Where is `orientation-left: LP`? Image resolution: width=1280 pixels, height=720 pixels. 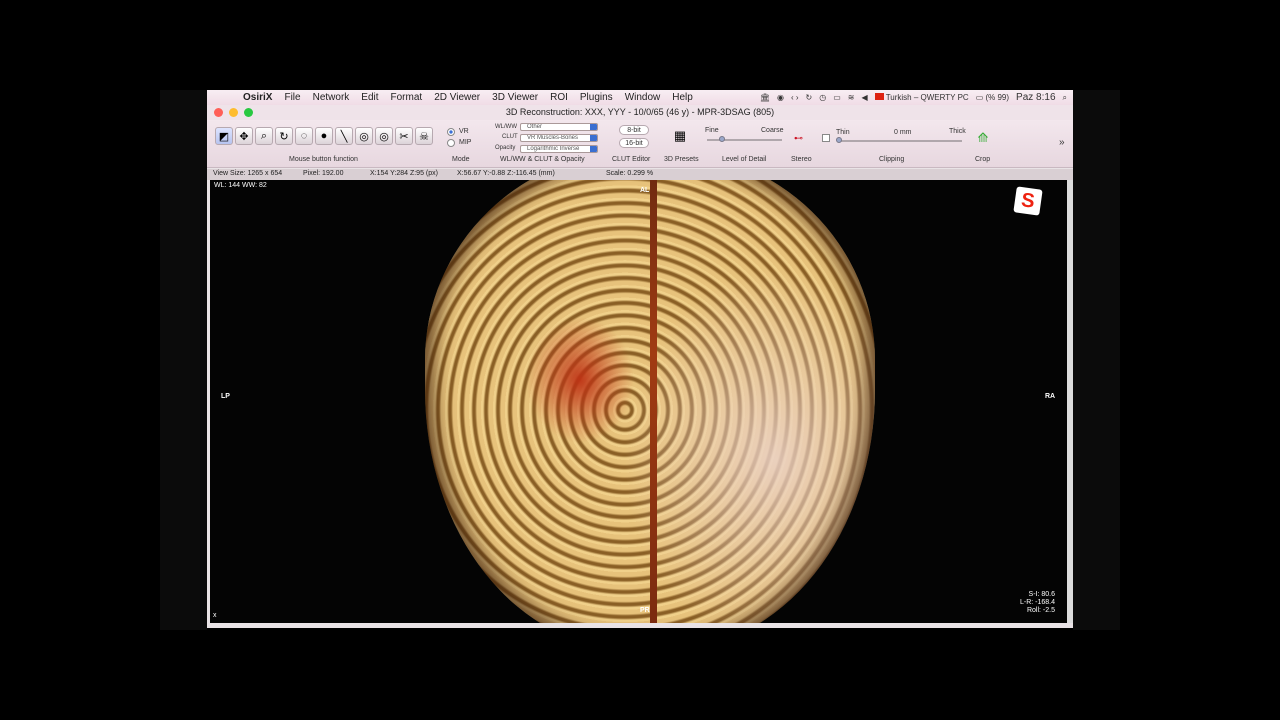
orientation-left: LP is located at coordinates (225, 396).